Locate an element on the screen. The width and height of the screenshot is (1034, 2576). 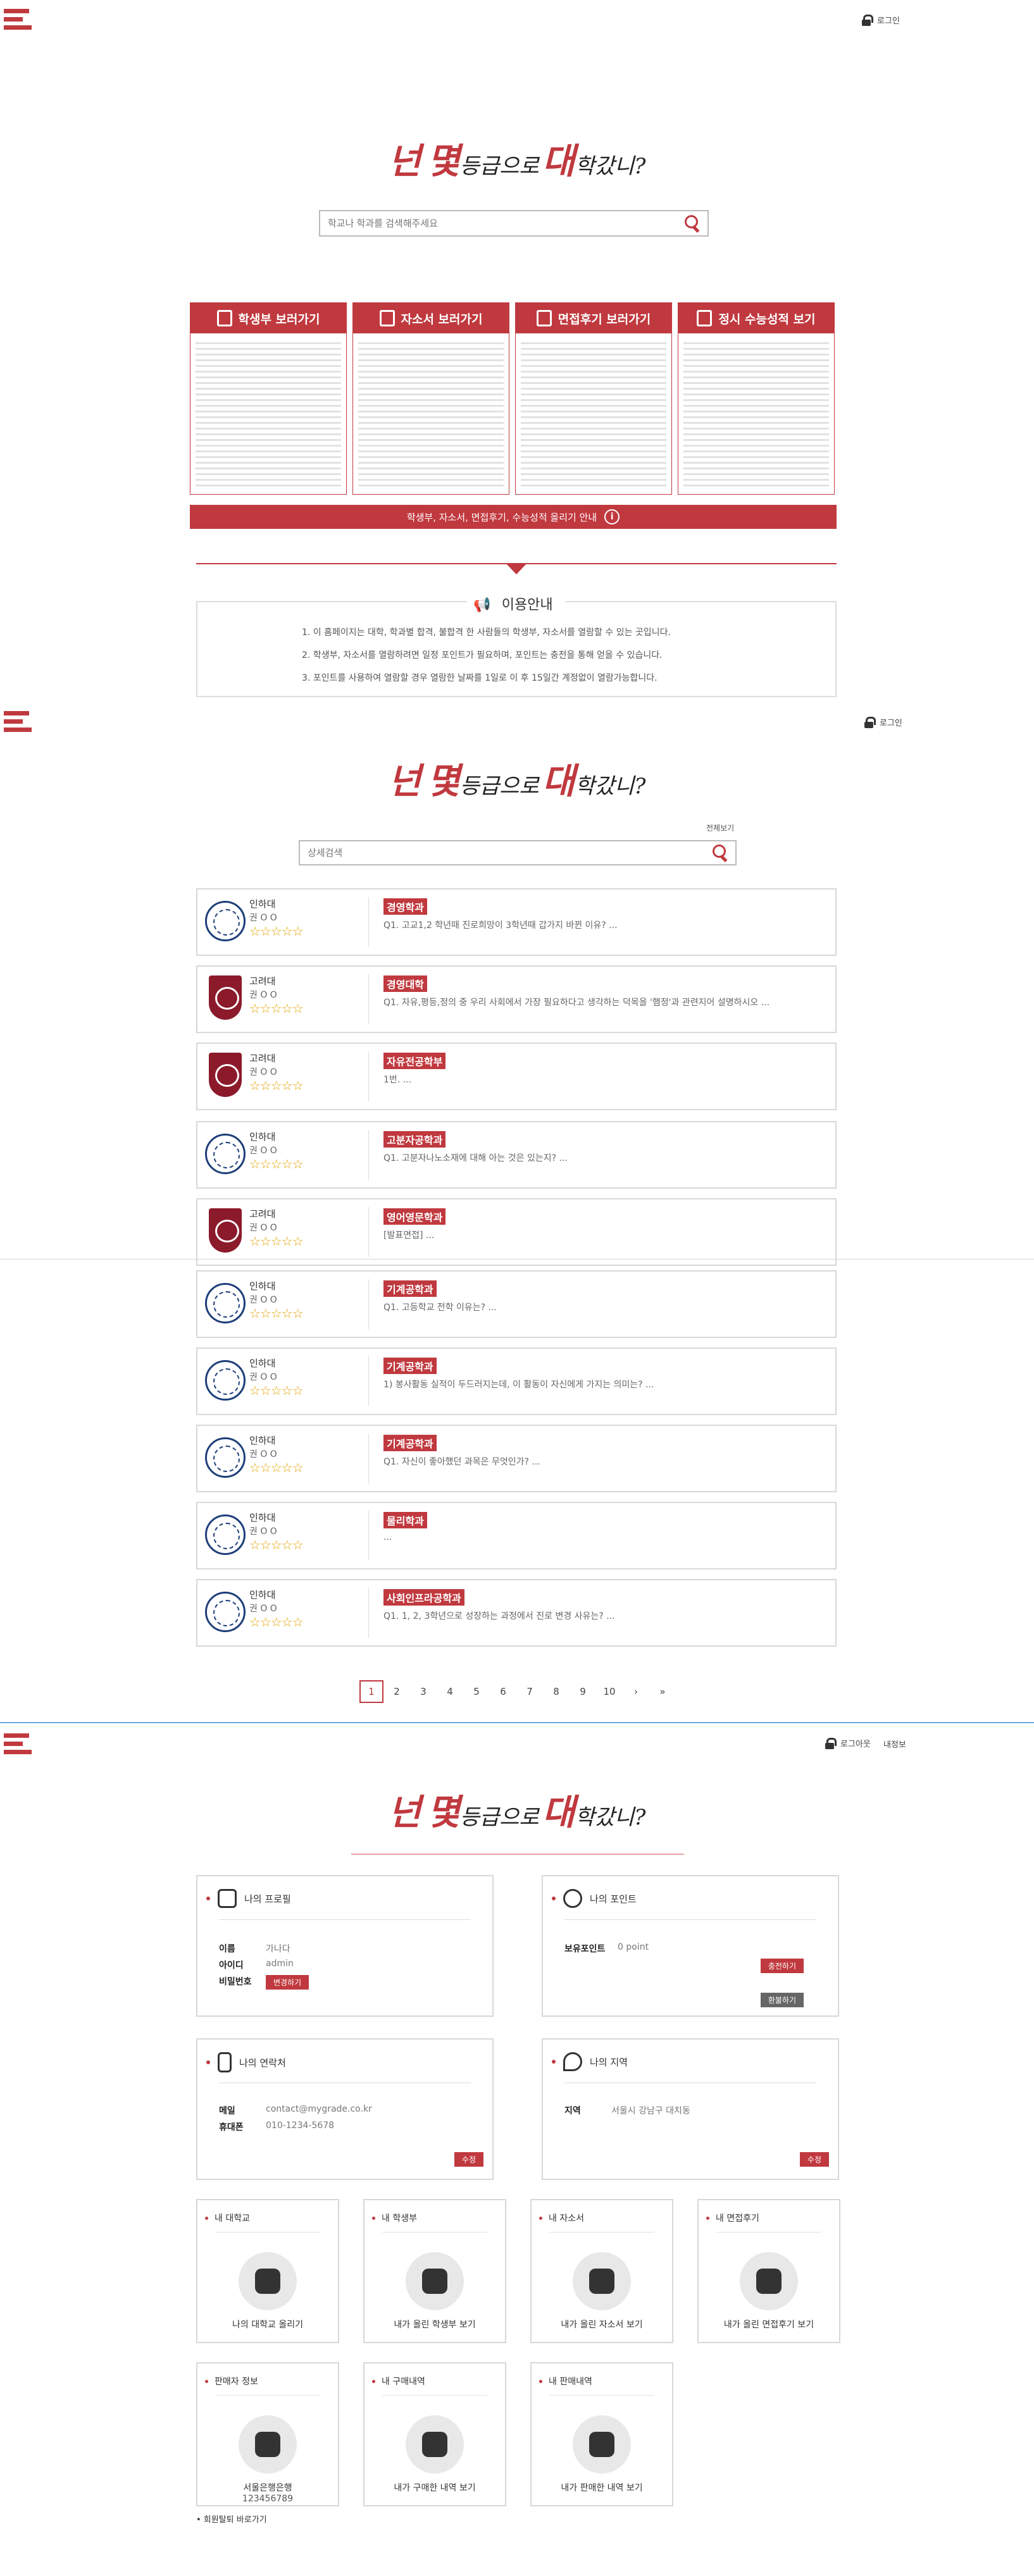
refund-button: 환불하기 is located at coordinates (782, 2000).